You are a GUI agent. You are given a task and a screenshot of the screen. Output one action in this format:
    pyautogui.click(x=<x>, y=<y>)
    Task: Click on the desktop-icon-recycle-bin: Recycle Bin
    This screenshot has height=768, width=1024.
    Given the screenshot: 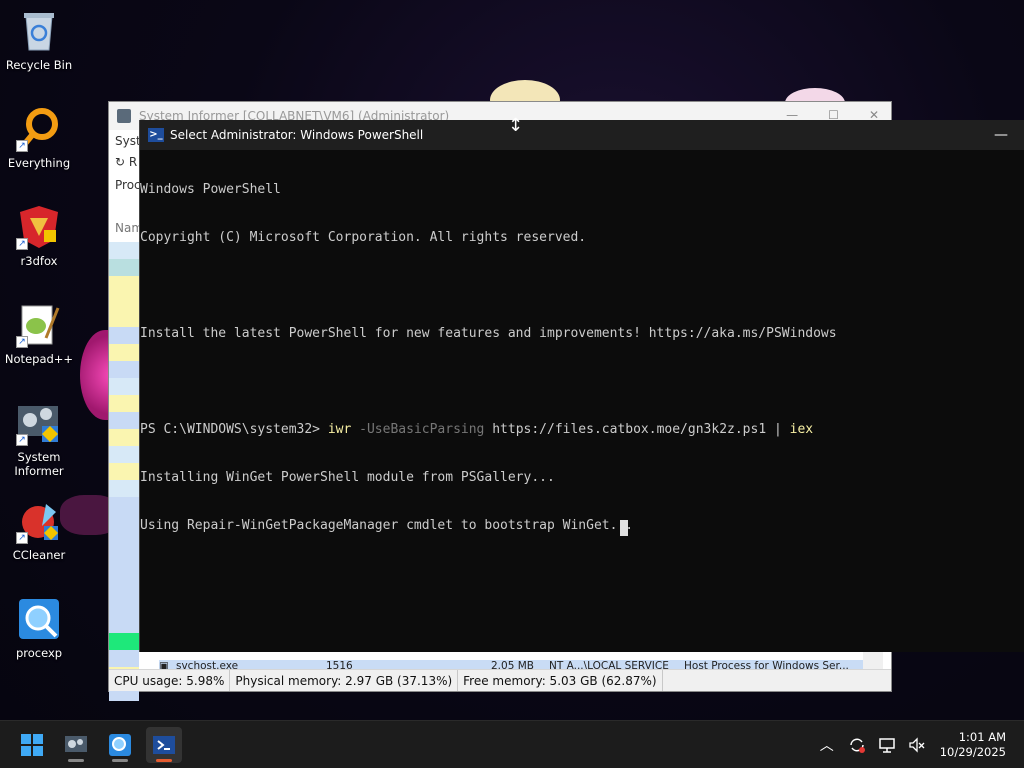 What is the action you would take?
    pyautogui.click(x=39, y=40)
    